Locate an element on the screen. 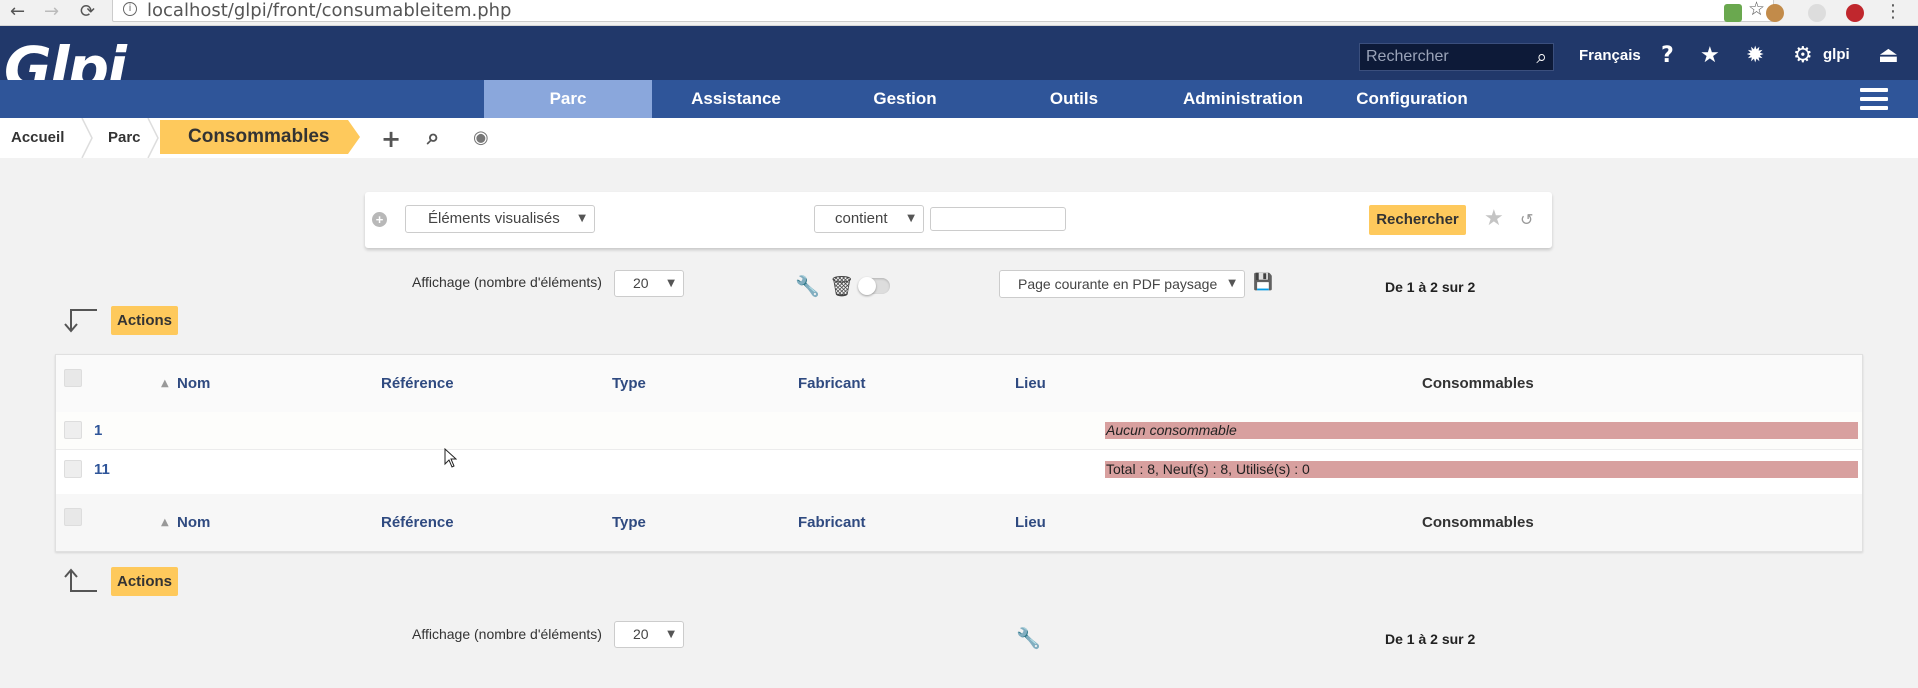 Image resolution: width=1918 pixels, height=688 pixels. add-criteria-icon: + is located at coordinates (379, 219).